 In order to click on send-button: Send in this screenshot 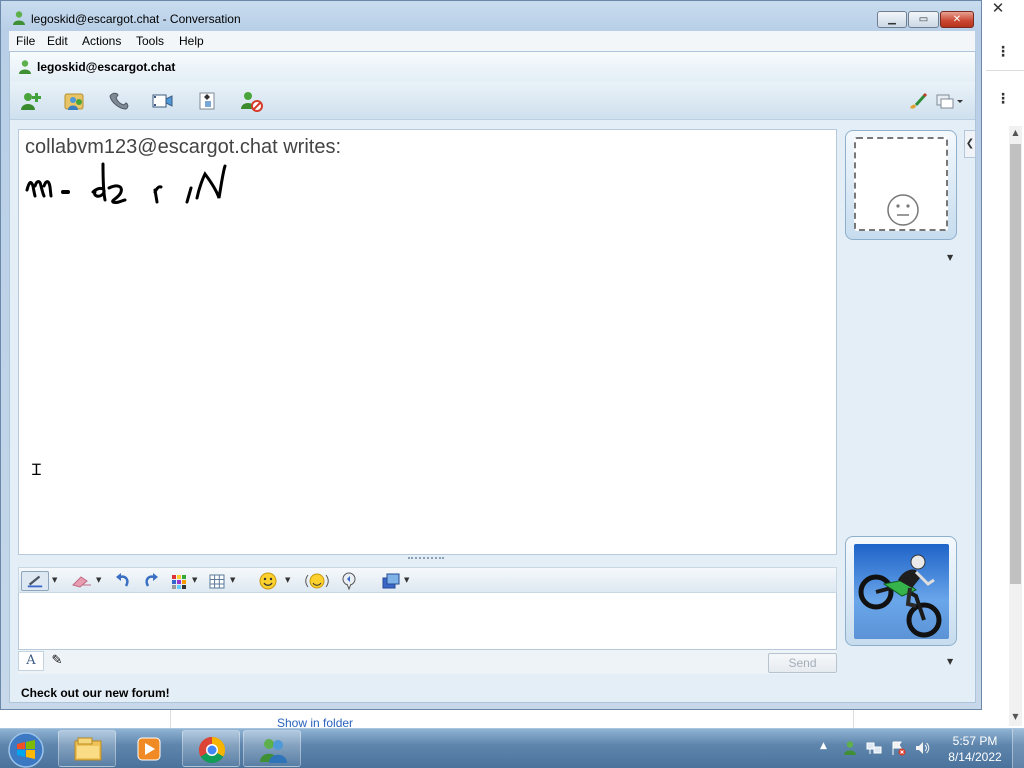, I will do `click(802, 663)`.